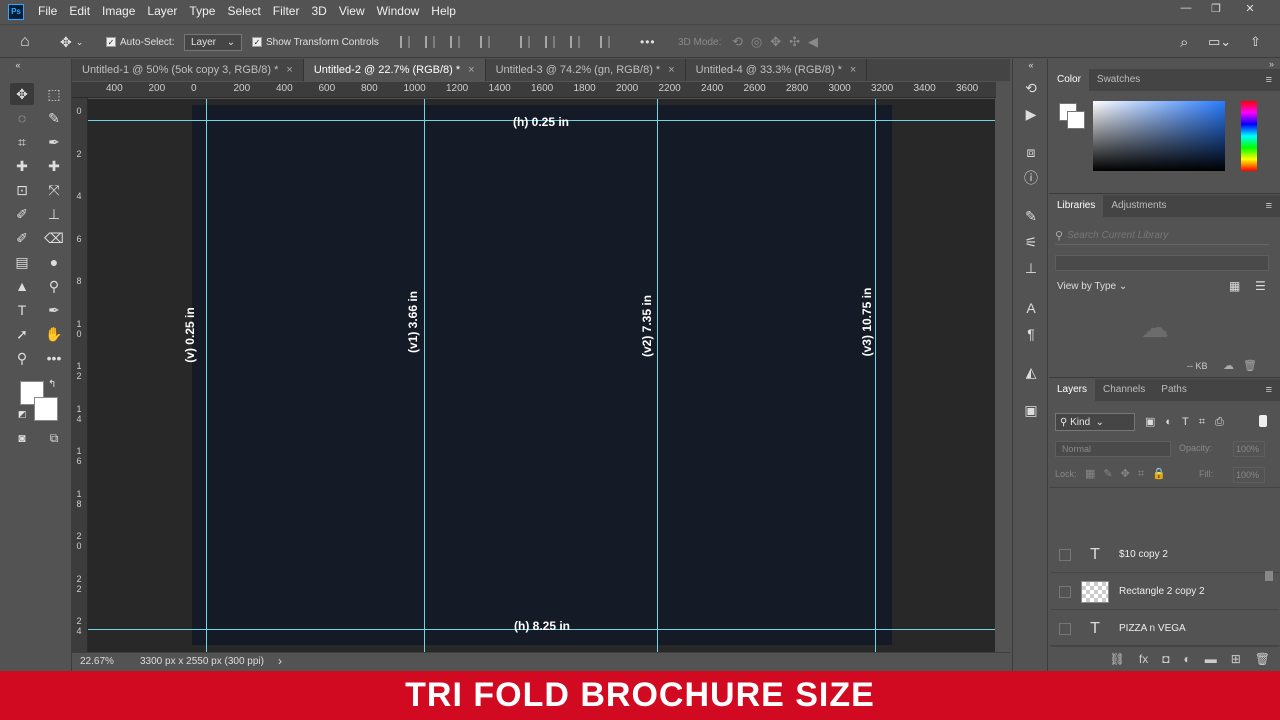  What do you see at coordinates (1263, 421) in the screenshot?
I see `filter-toggle` at bounding box center [1263, 421].